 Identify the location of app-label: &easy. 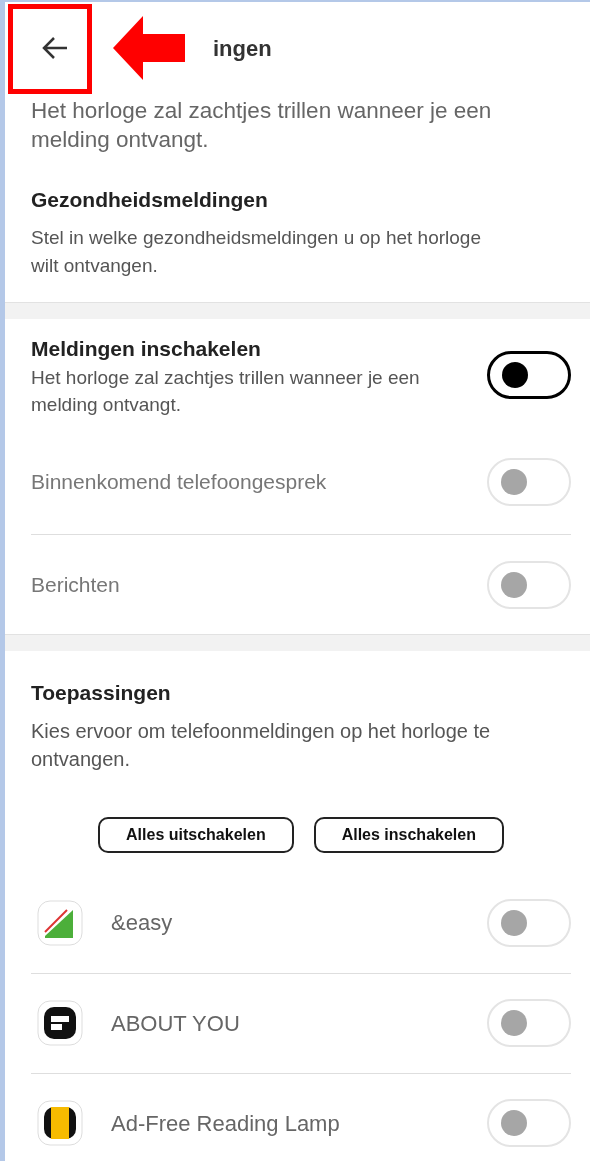
(142, 923).